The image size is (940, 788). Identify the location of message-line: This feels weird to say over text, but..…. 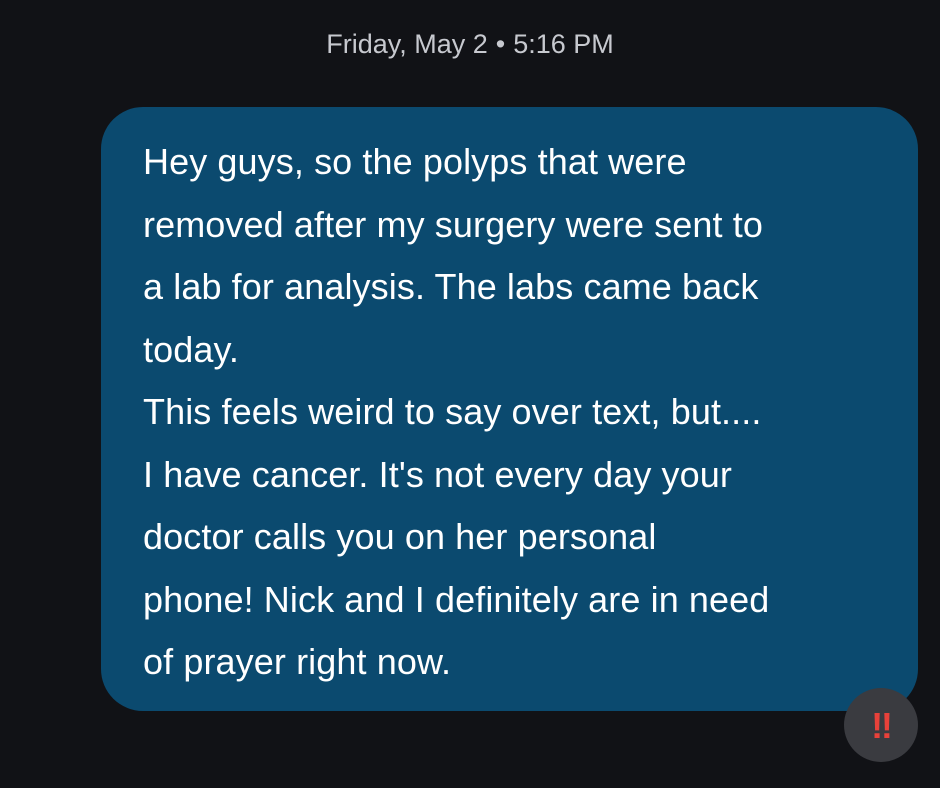
(452, 411).